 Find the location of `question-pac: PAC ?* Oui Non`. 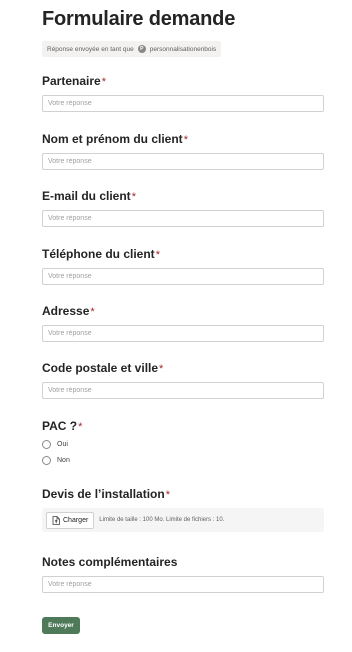

question-pac: PAC ?* Oui Non is located at coordinates (183, 442).